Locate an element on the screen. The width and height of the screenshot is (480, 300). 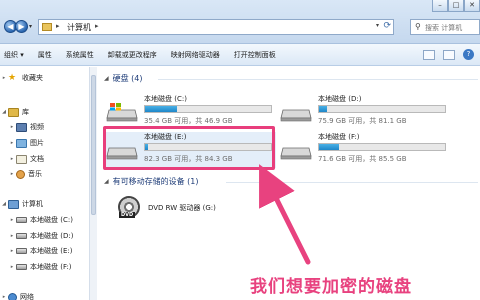
drive-name: 本地磁盘 (D:) is located at coordinates (340, 99).